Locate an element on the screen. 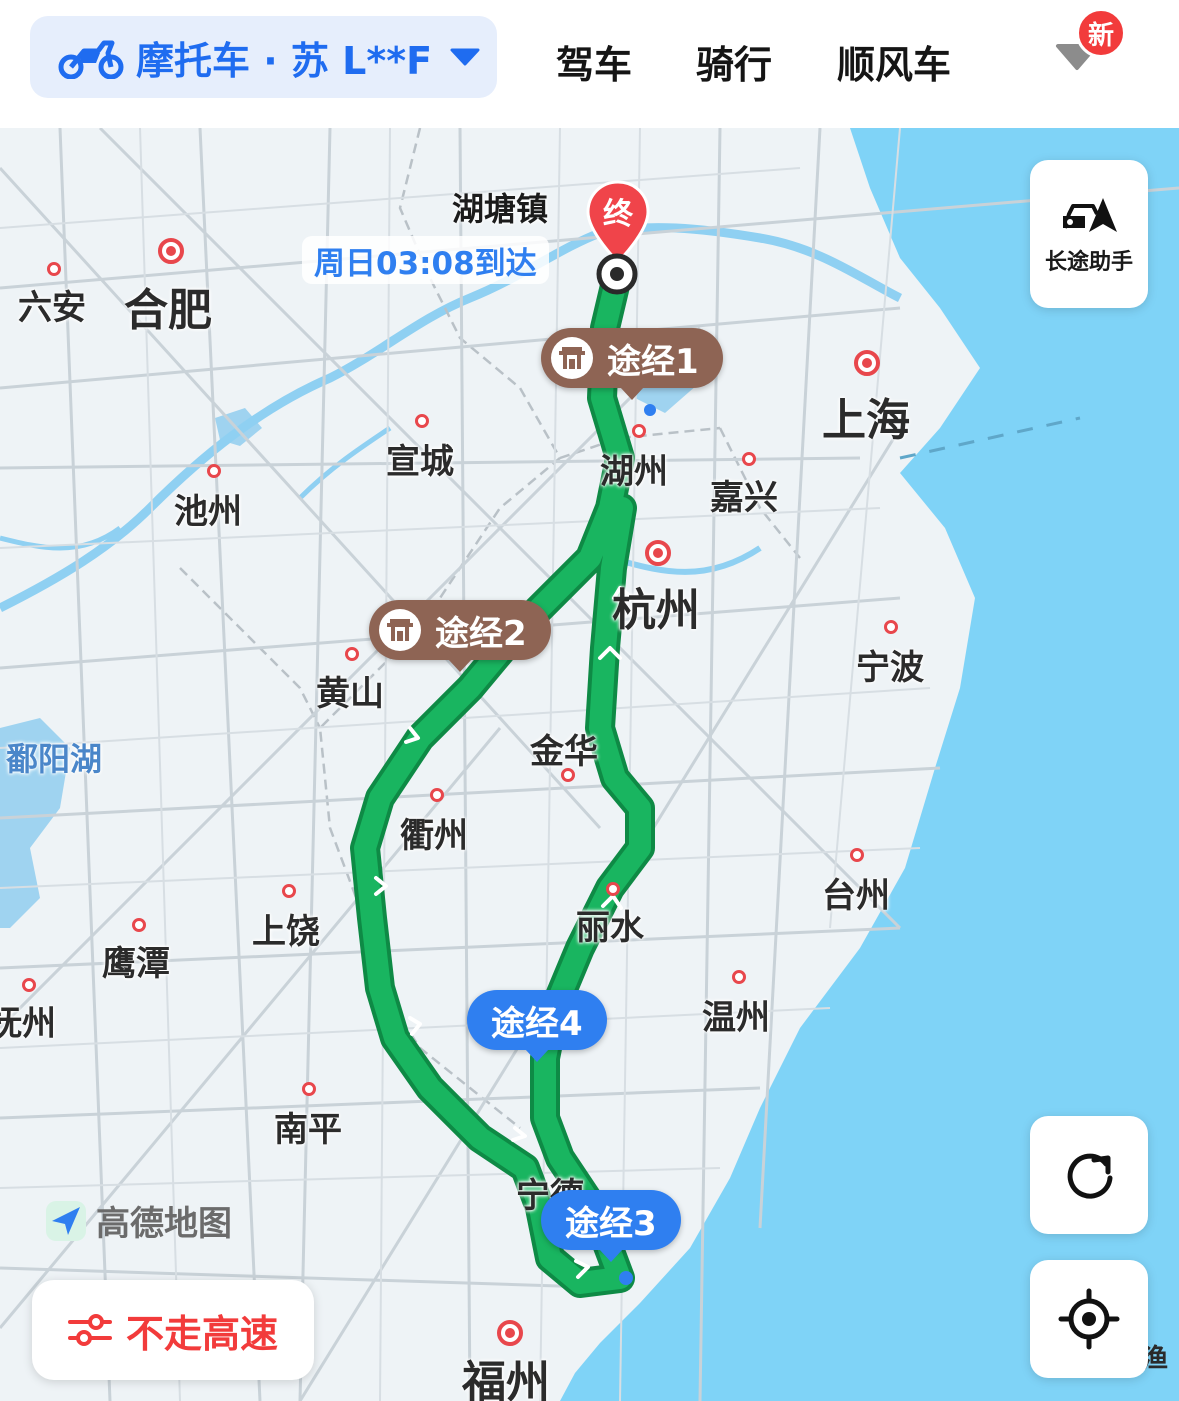 The image size is (1179, 1401). car-route-icon is located at coordinates (1090, 215).